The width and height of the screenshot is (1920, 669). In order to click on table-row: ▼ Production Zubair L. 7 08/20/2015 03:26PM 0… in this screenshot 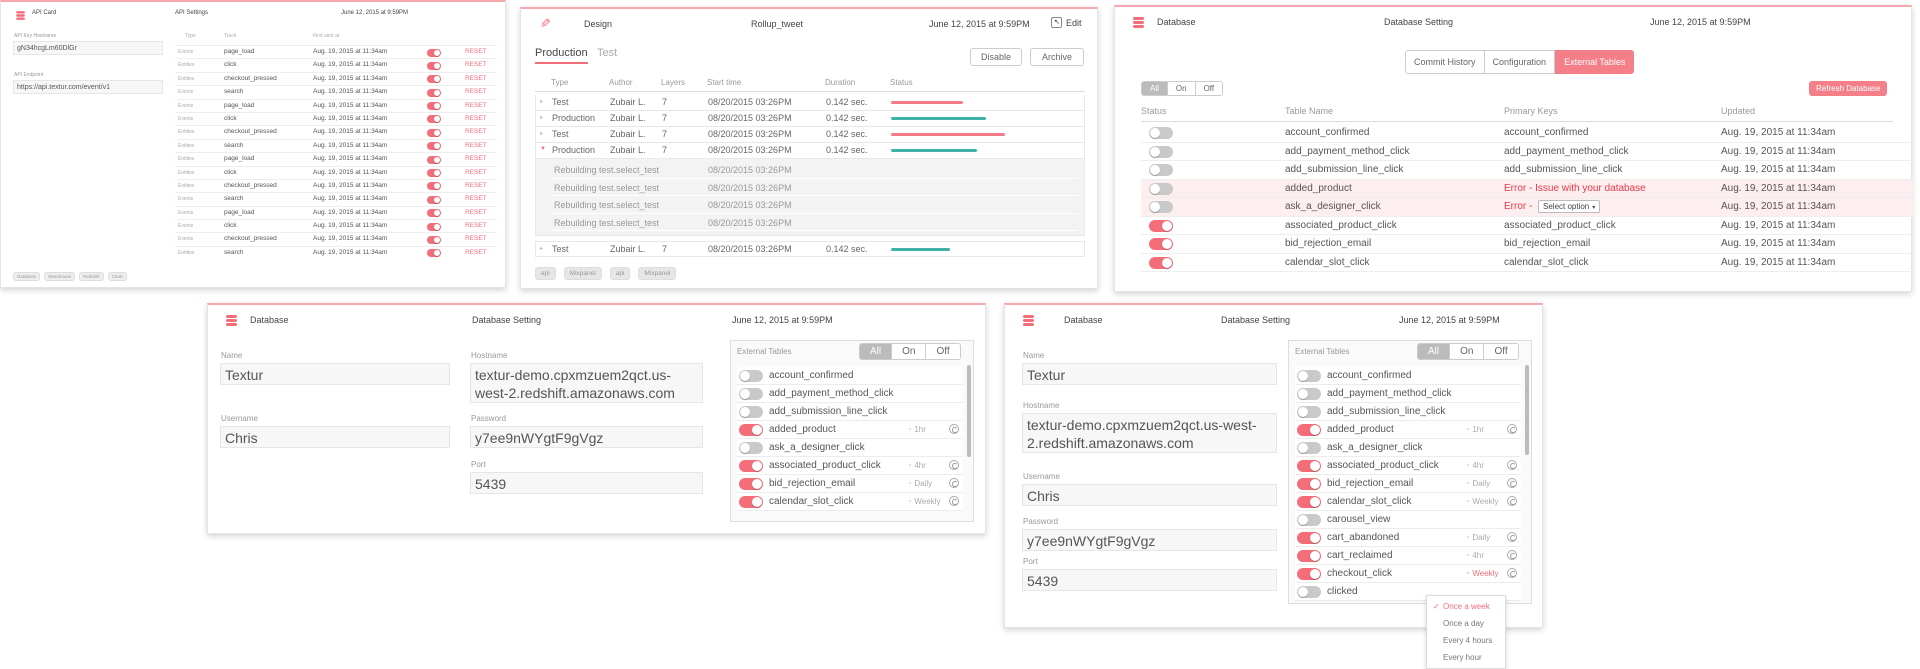, I will do `click(810, 151)`.